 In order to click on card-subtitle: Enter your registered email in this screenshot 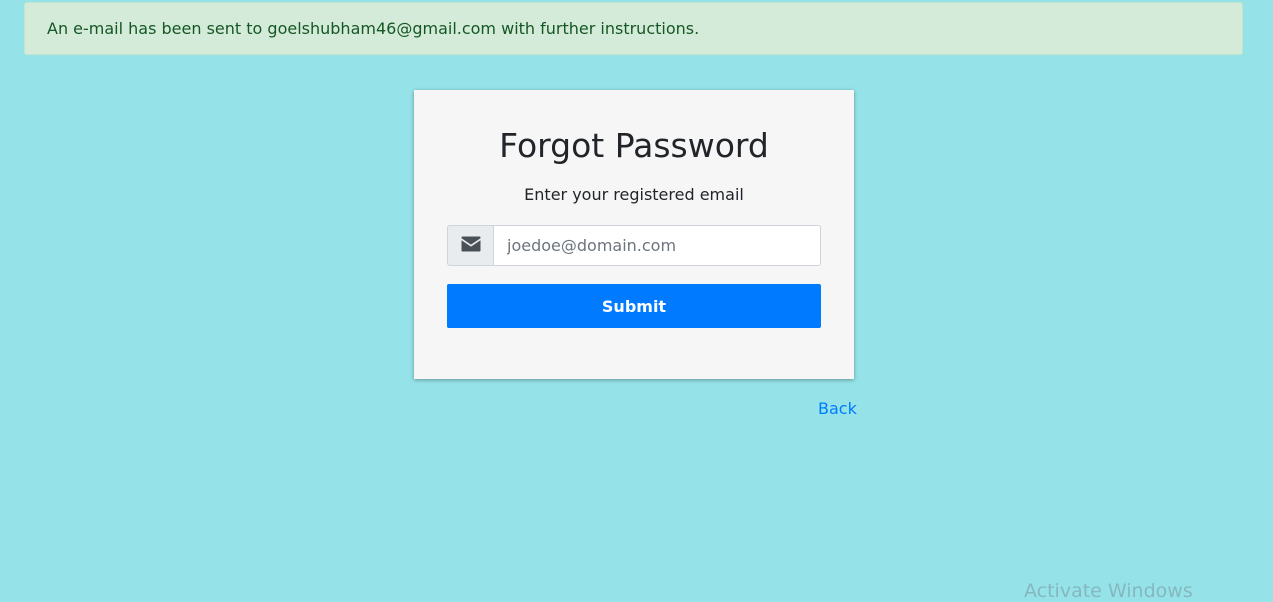, I will do `click(634, 194)`.